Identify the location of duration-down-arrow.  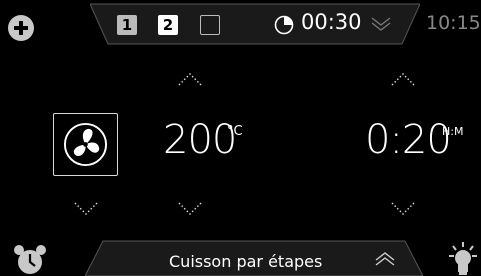
(403, 209).